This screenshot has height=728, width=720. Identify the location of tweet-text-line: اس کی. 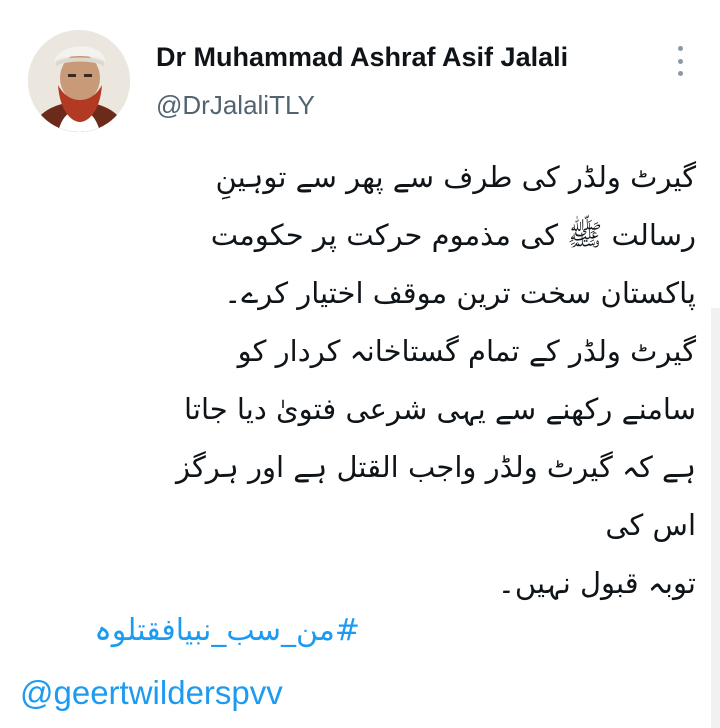
(650, 525).